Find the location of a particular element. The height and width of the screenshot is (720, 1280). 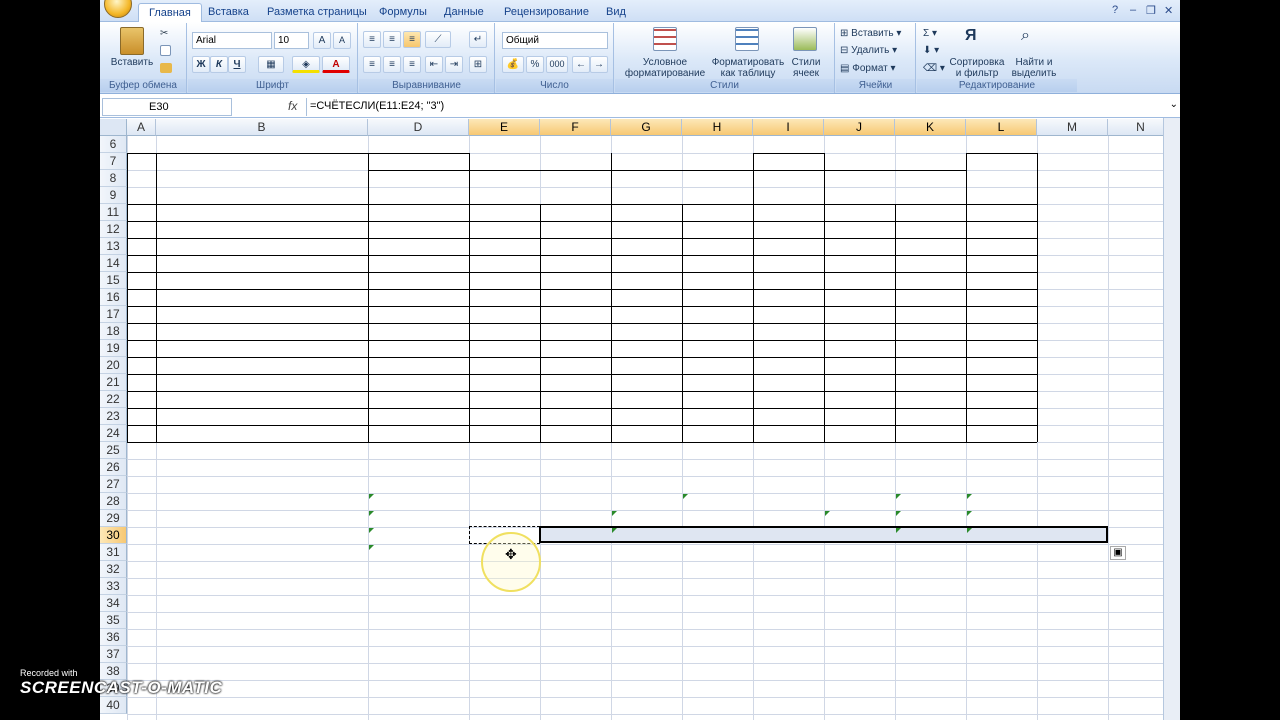

align-center-button: ≡ is located at coordinates (392, 64).